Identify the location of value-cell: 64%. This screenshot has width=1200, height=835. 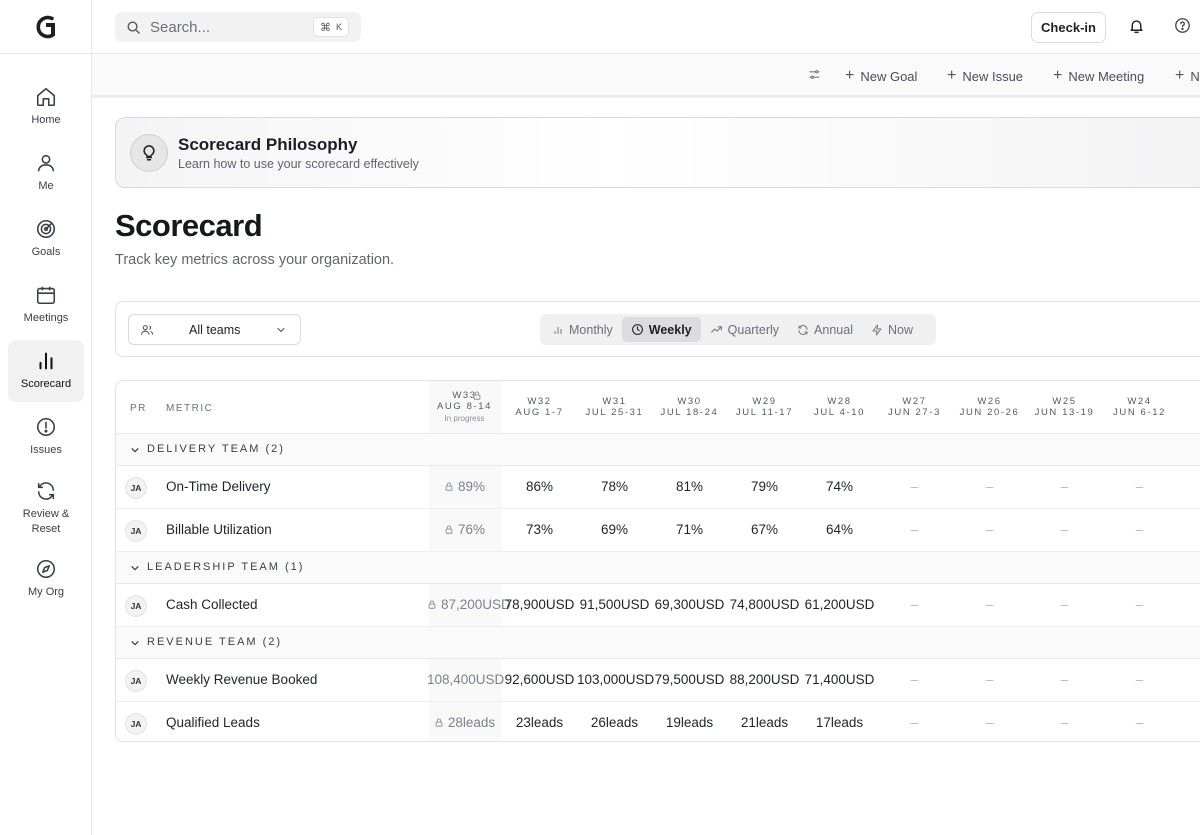
(839, 529).